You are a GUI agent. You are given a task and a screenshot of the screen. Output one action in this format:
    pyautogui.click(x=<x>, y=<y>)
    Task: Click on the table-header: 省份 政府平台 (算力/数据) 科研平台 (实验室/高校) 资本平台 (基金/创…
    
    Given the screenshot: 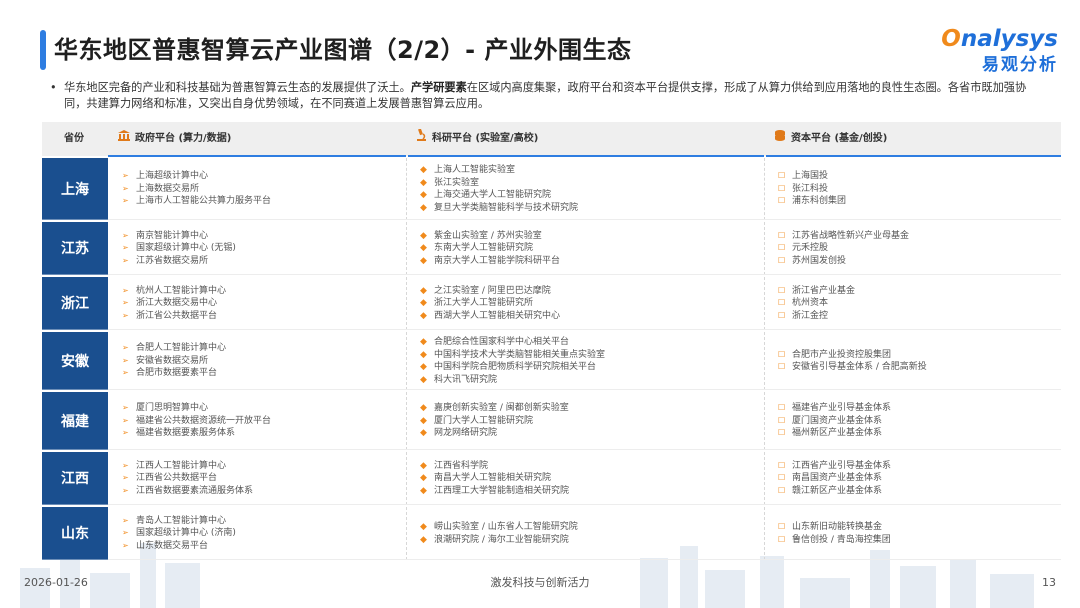 What is the action you would take?
    pyautogui.click(x=551, y=139)
    